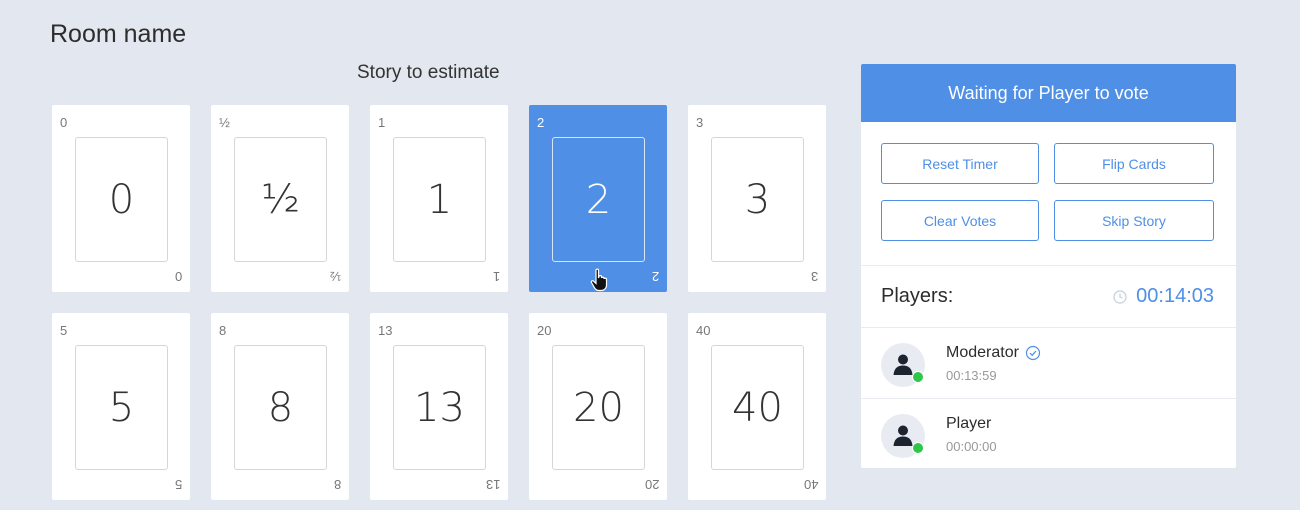  I want to click on card-value: 2, so click(598, 199).